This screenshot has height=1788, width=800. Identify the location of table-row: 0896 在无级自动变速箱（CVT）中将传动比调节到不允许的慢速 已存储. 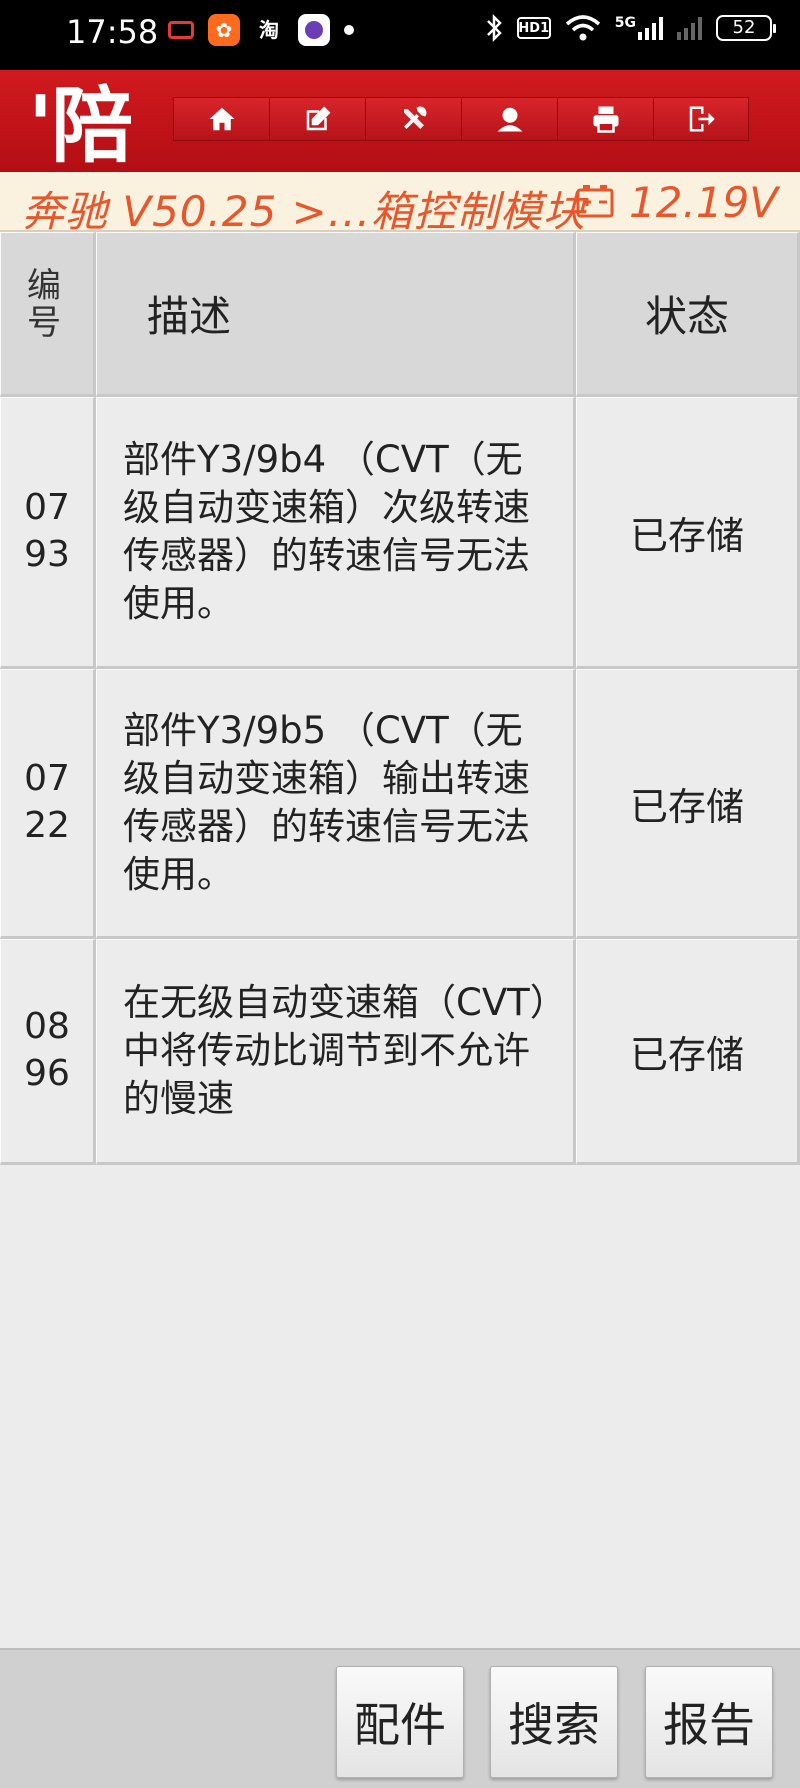
(400, 1052).